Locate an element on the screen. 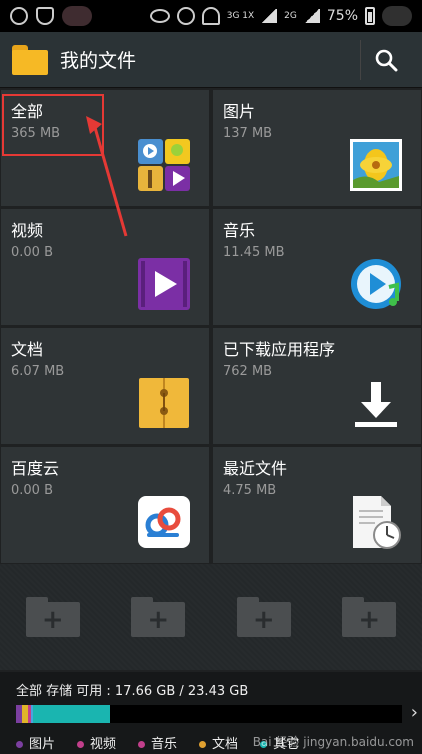 This screenshot has width=422, height=754. alarm-icon is located at coordinates (185, 16).